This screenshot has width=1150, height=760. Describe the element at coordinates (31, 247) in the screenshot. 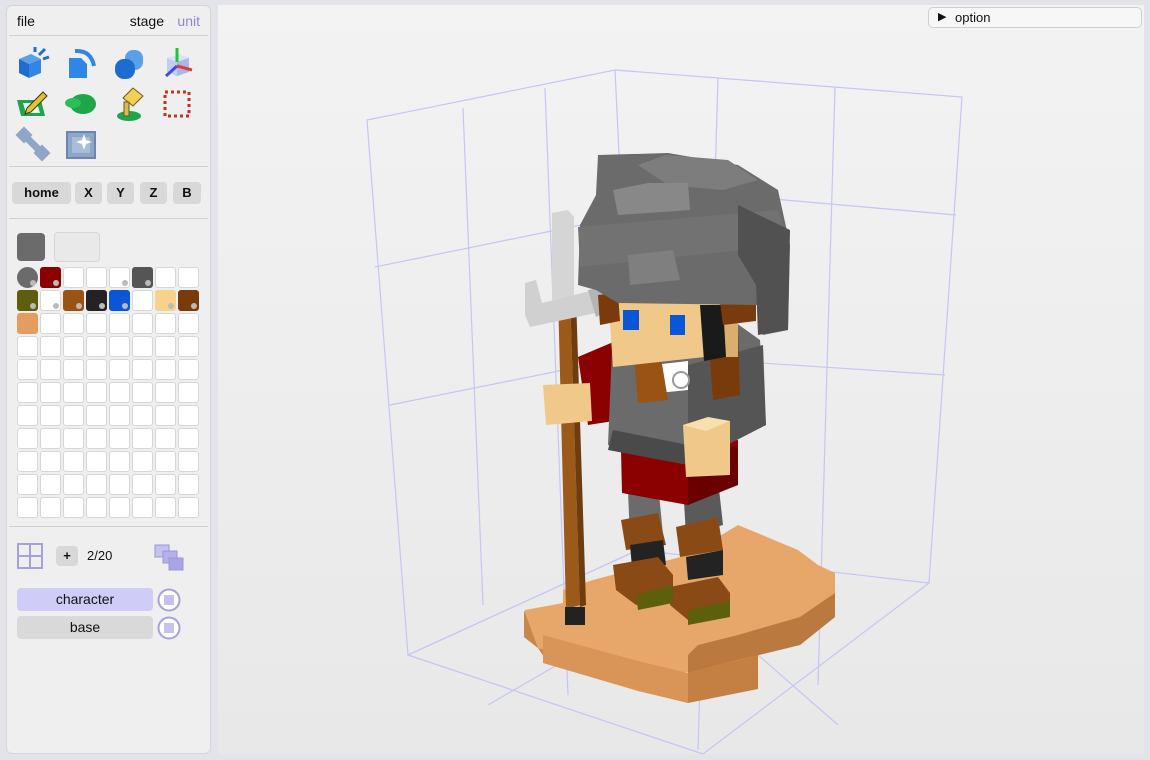

I see `current-color-swatch` at that location.